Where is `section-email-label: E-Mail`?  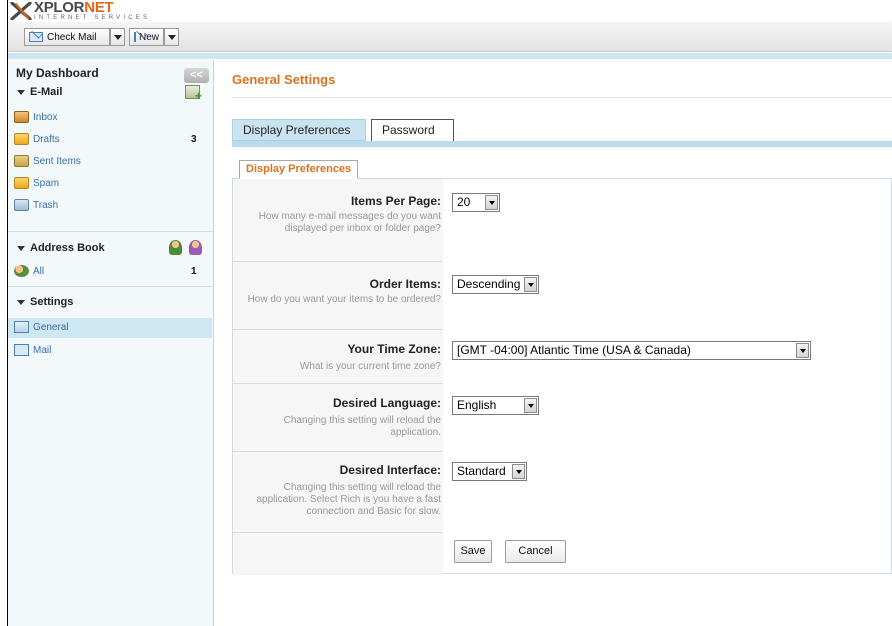
section-email-label: E-Mail is located at coordinates (46, 92).